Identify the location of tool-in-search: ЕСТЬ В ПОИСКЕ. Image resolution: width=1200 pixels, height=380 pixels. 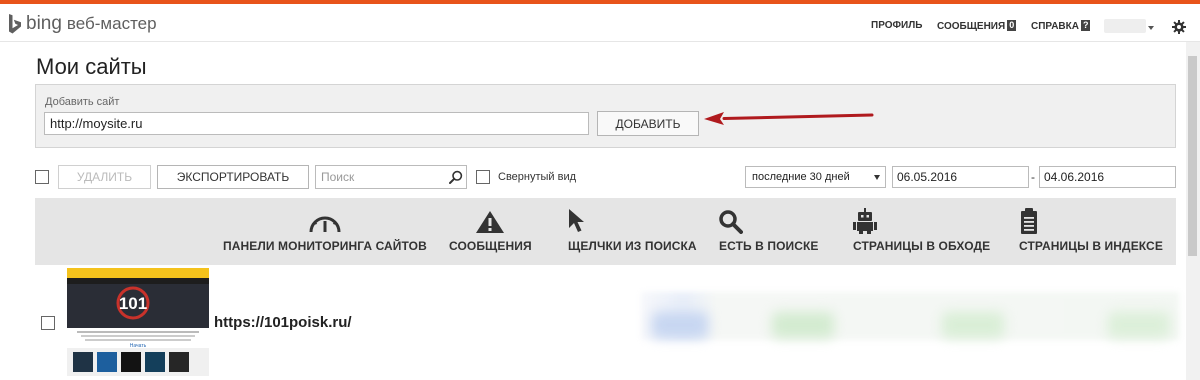
(769, 230).